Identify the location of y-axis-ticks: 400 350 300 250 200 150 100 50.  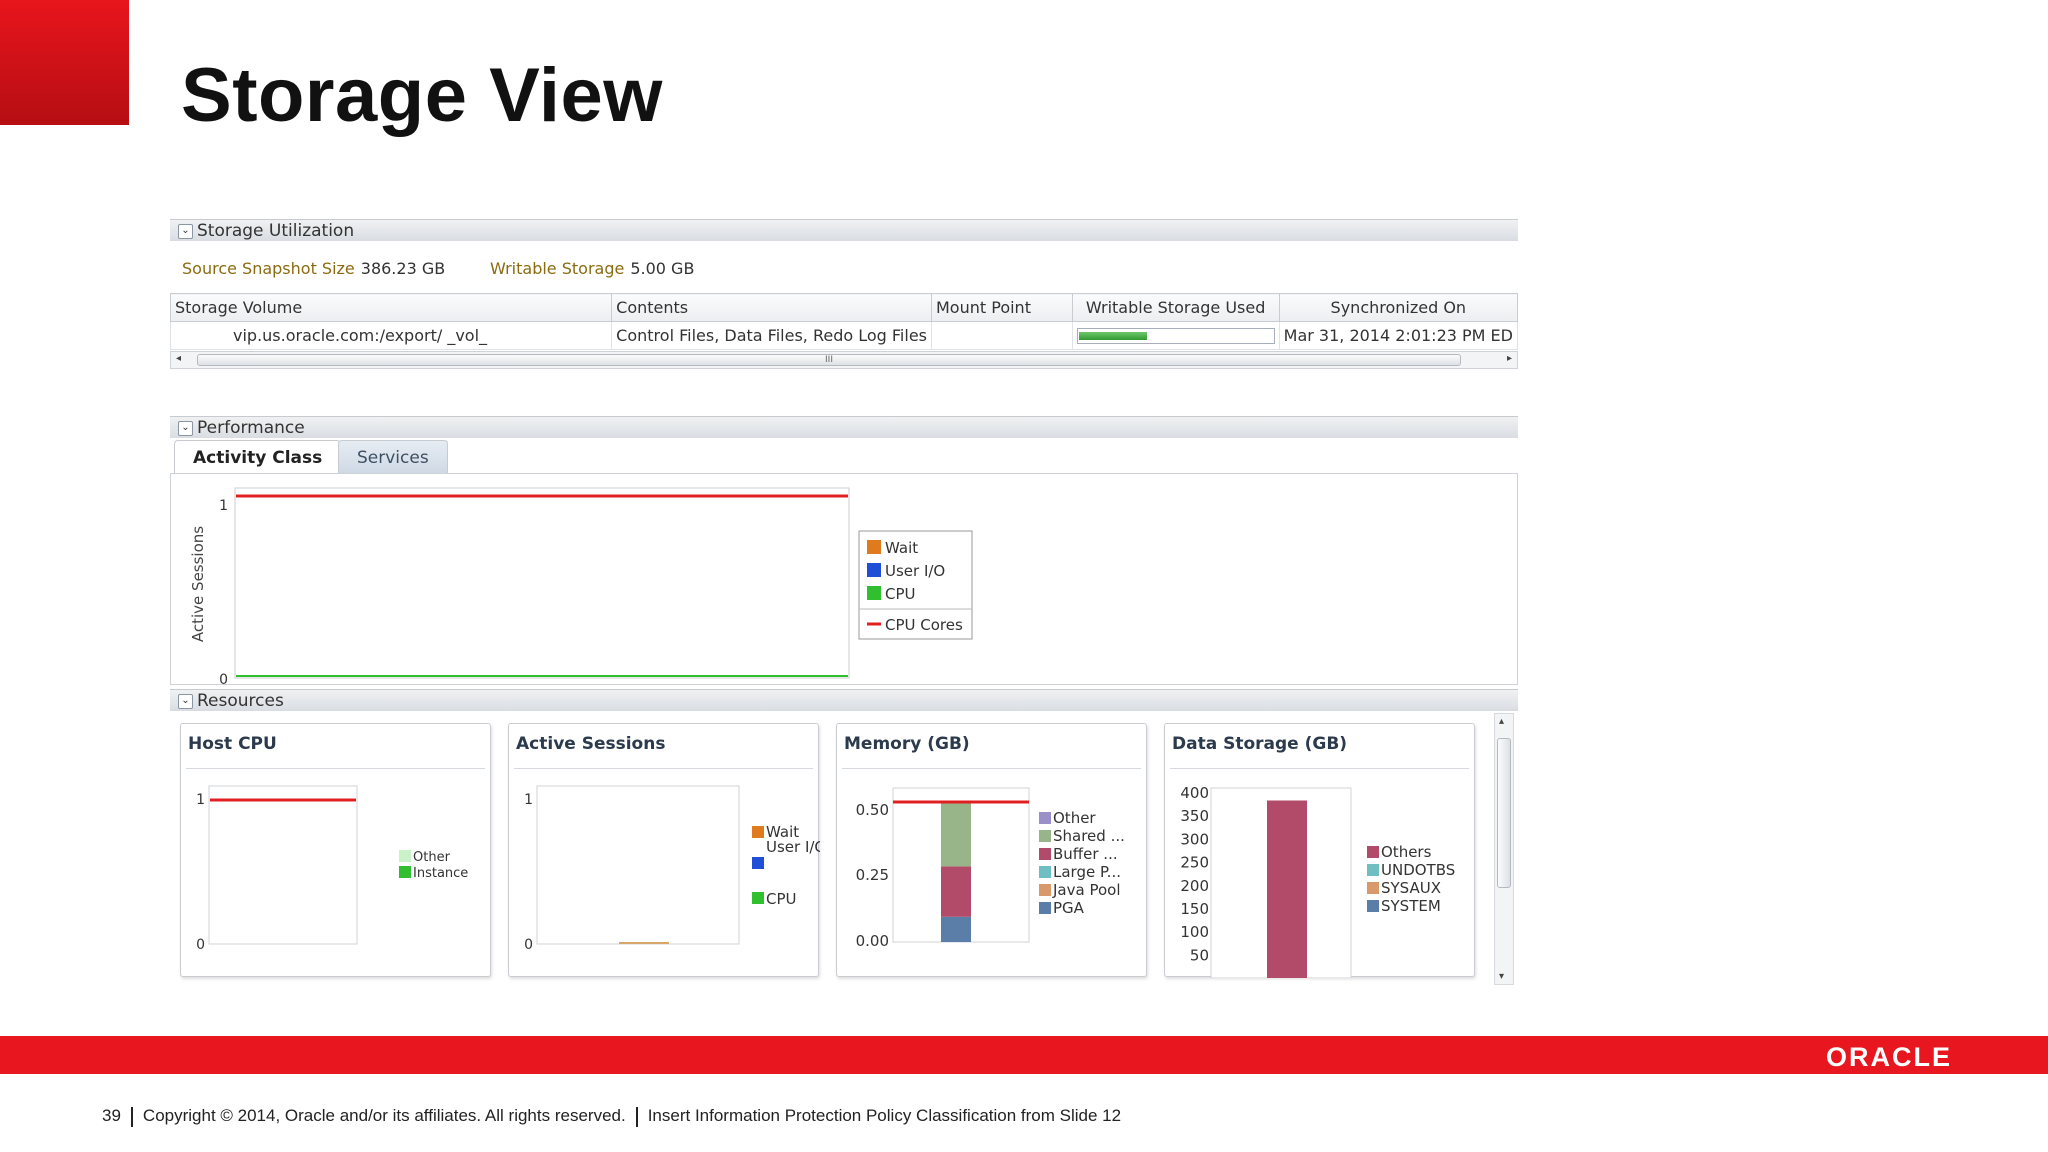
(1194, 874).